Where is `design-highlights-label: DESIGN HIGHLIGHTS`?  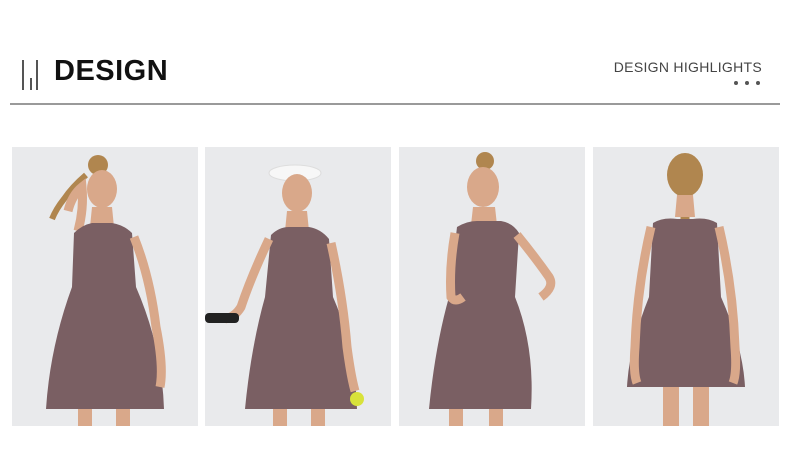
design-highlights-label: DESIGN HIGHLIGHTS is located at coordinates (687, 67).